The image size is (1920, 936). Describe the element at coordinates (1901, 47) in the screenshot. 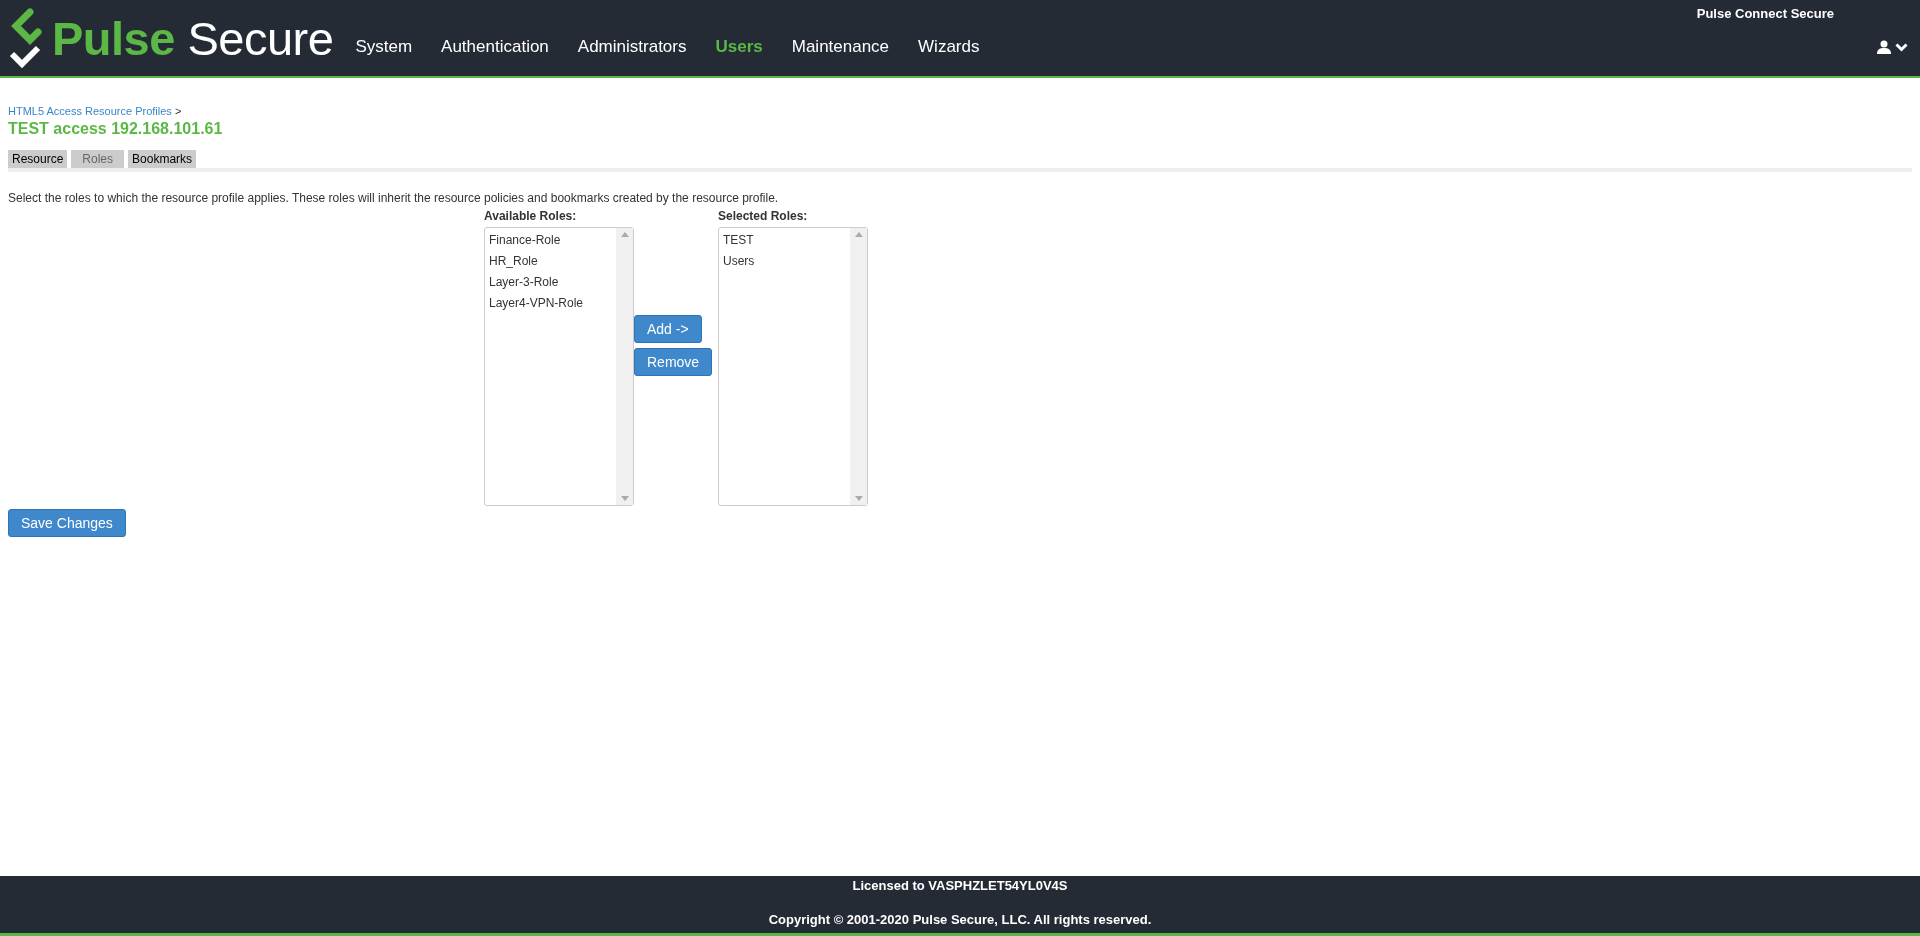

I see `chevron-down-icon` at that location.